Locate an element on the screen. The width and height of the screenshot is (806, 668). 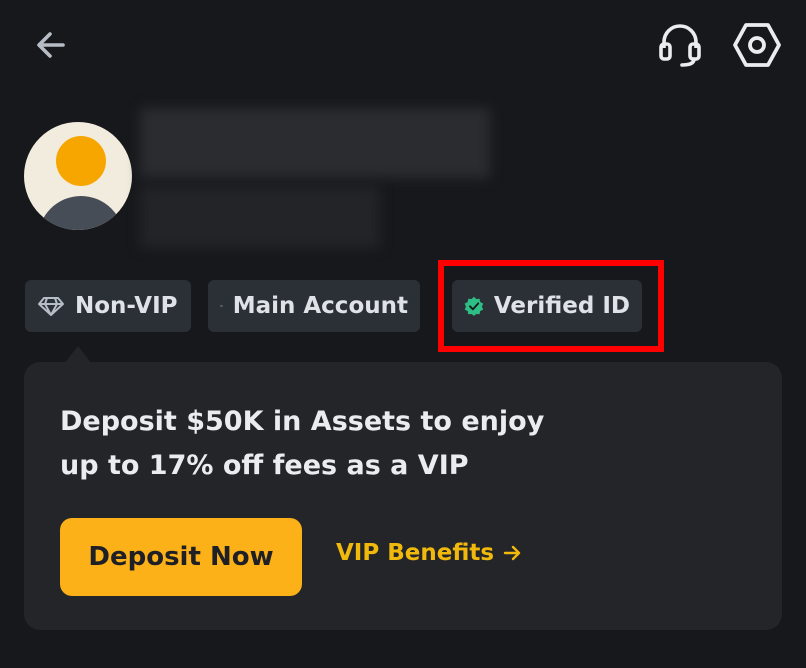
support-button is located at coordinates (680, 44).